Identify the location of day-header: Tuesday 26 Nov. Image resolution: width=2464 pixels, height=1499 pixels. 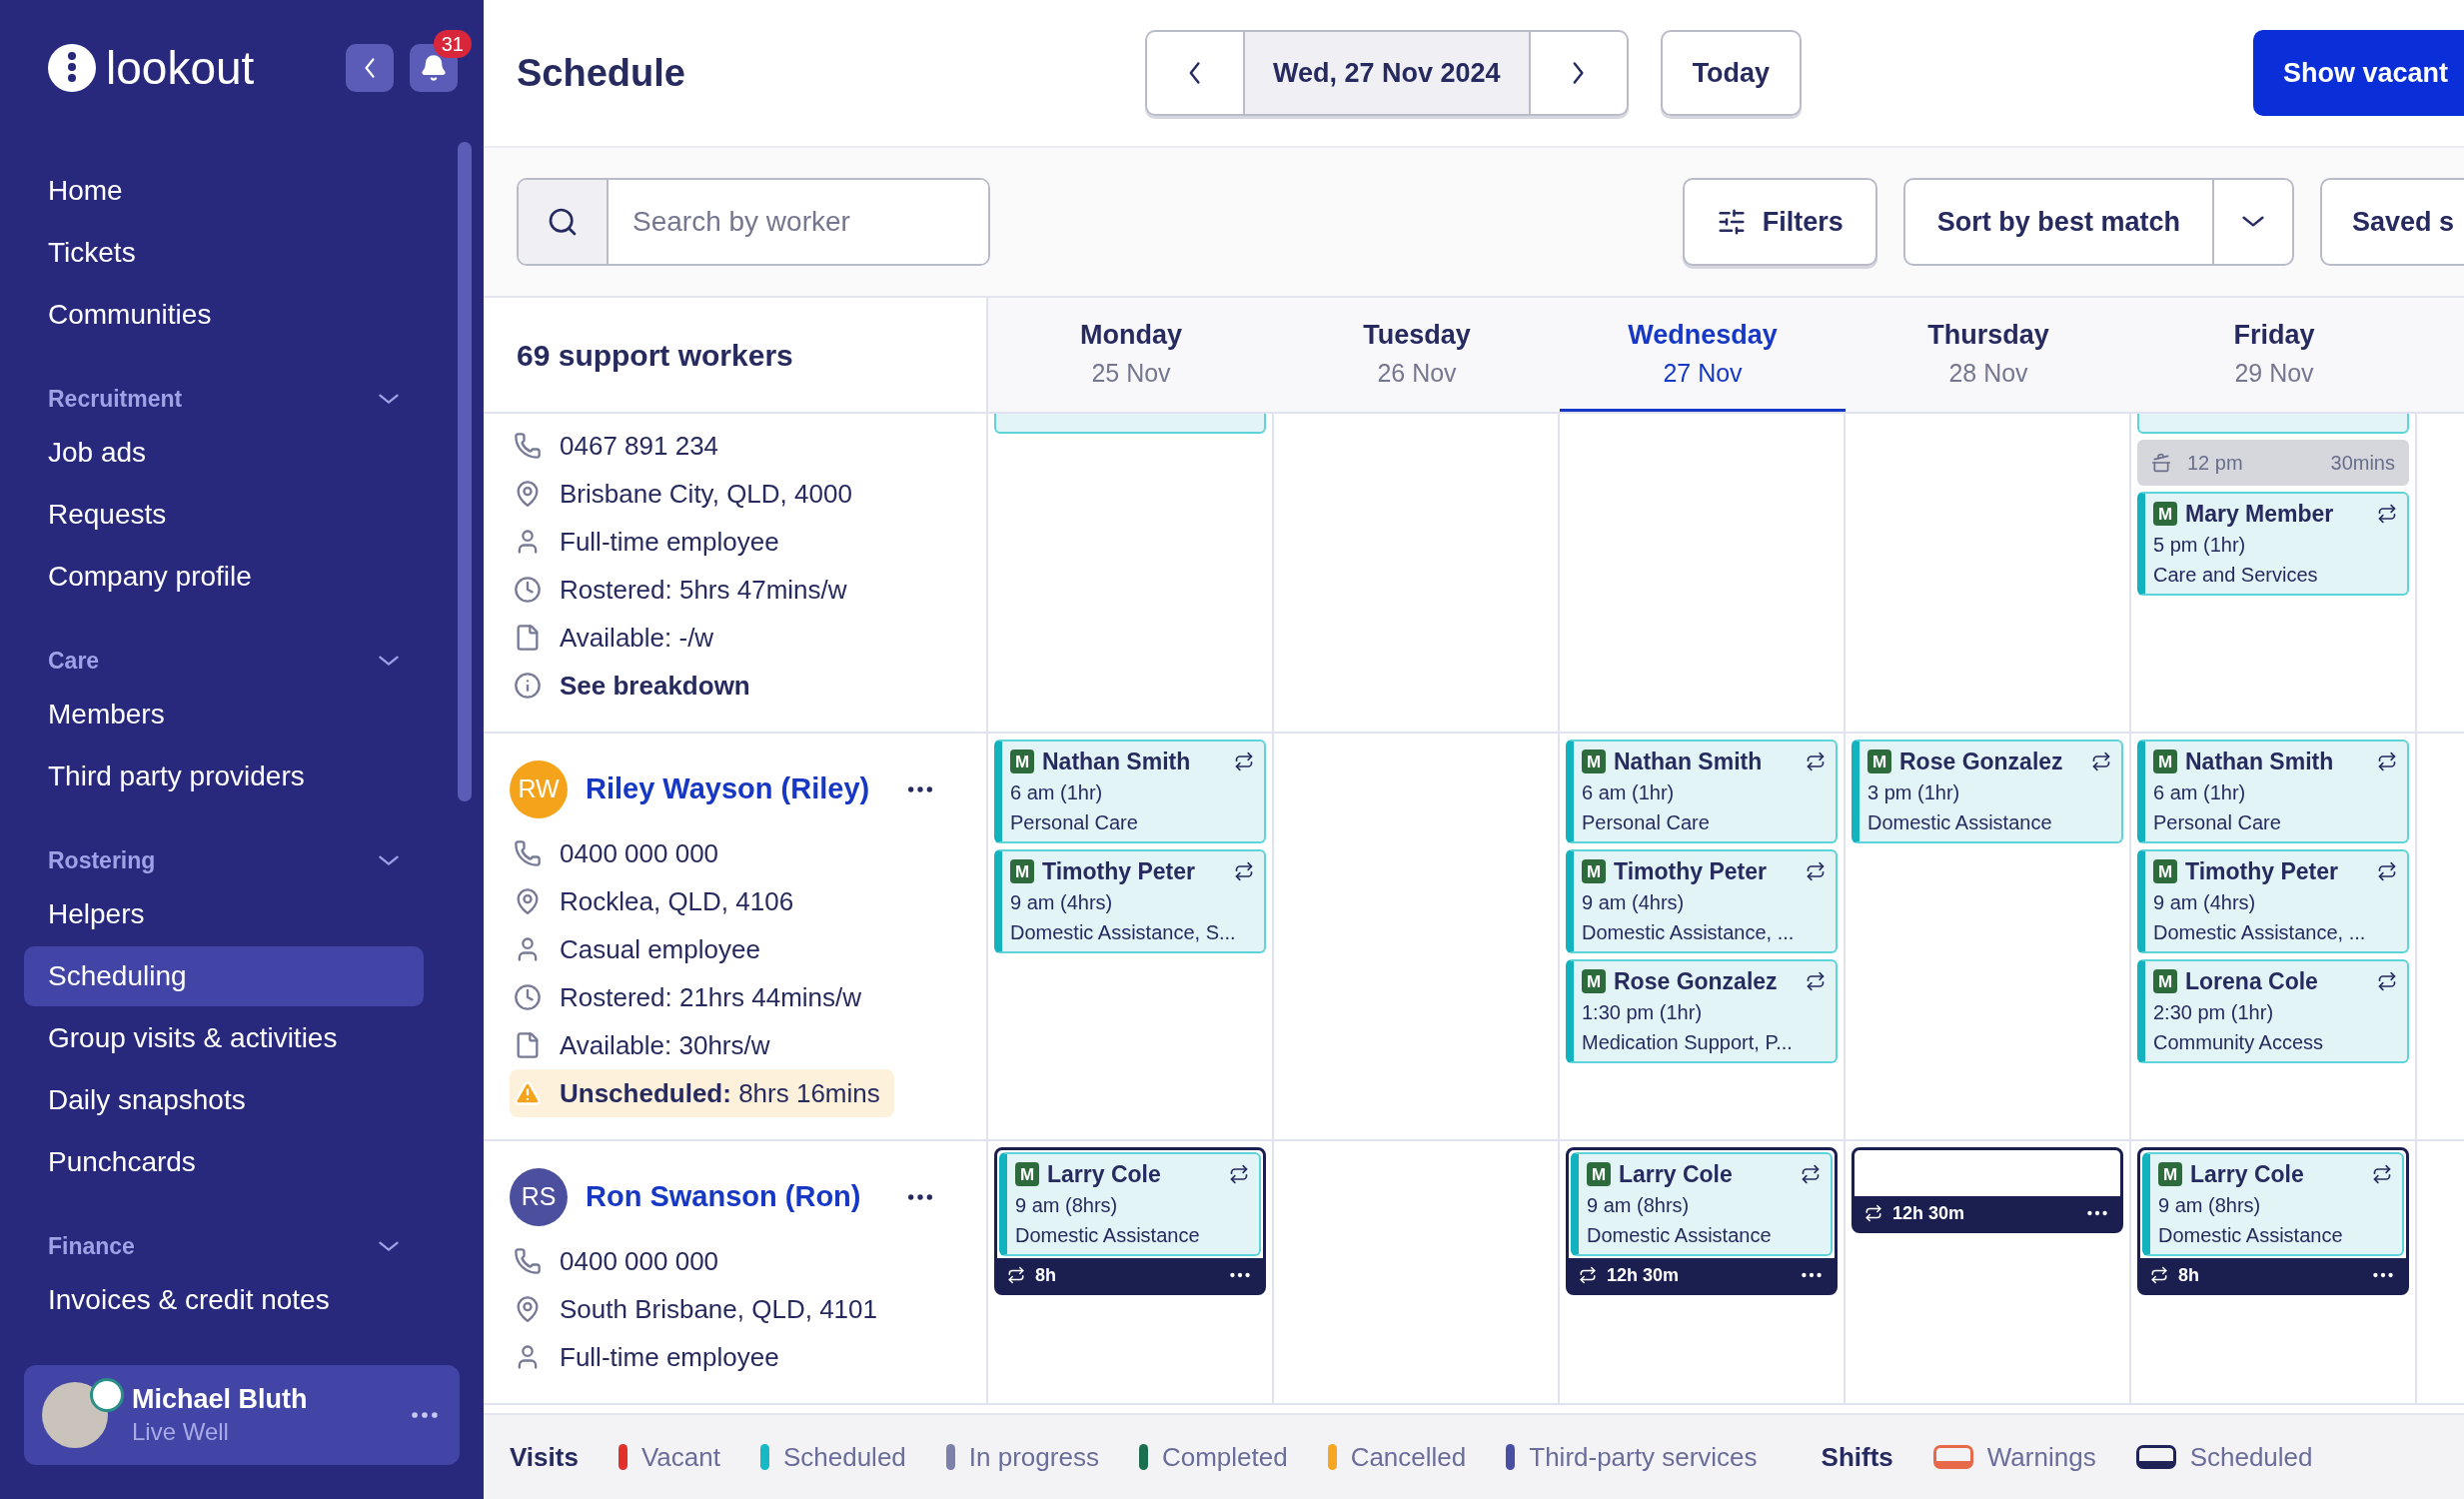
(1417, 355).